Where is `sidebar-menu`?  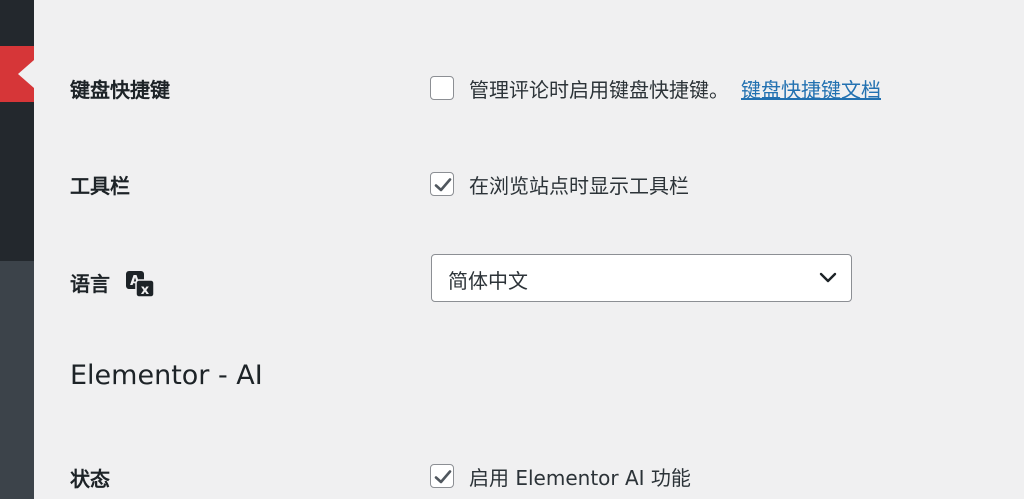 sidebar-menu is located at coordinates (17, 130).